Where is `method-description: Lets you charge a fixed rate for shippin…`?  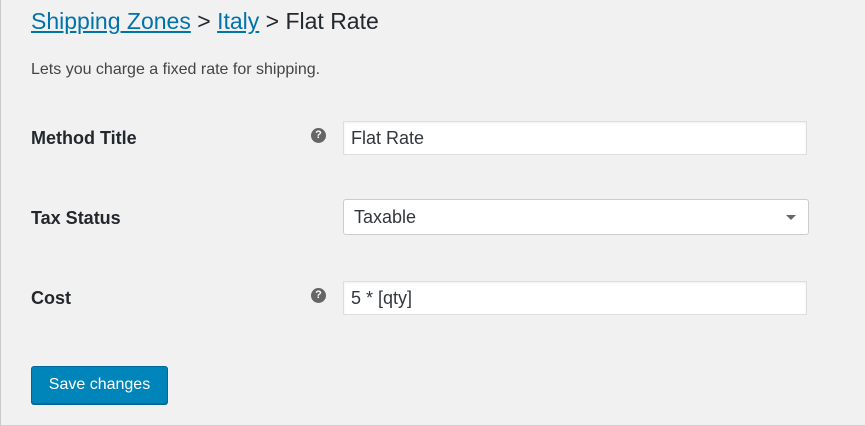 method-description: Lets you charge a fixed rate for shippin… is located at coordinates (176, 69).